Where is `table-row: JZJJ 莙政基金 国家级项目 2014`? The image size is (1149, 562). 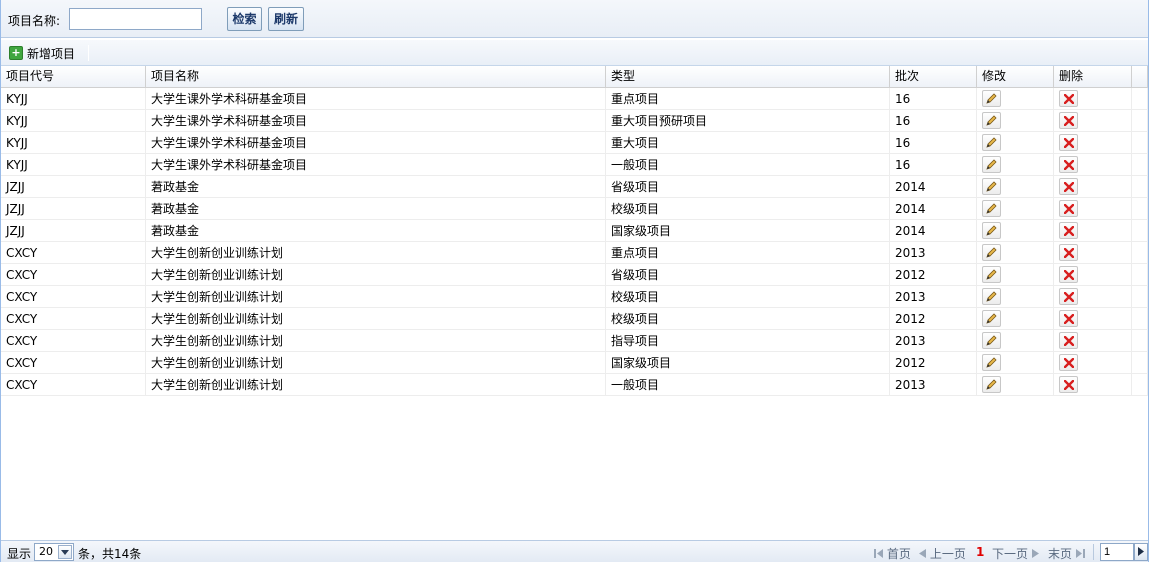 table-row: JZJJ 莙政基金 国家级项目 2014 is located at coordinates (574, 231).